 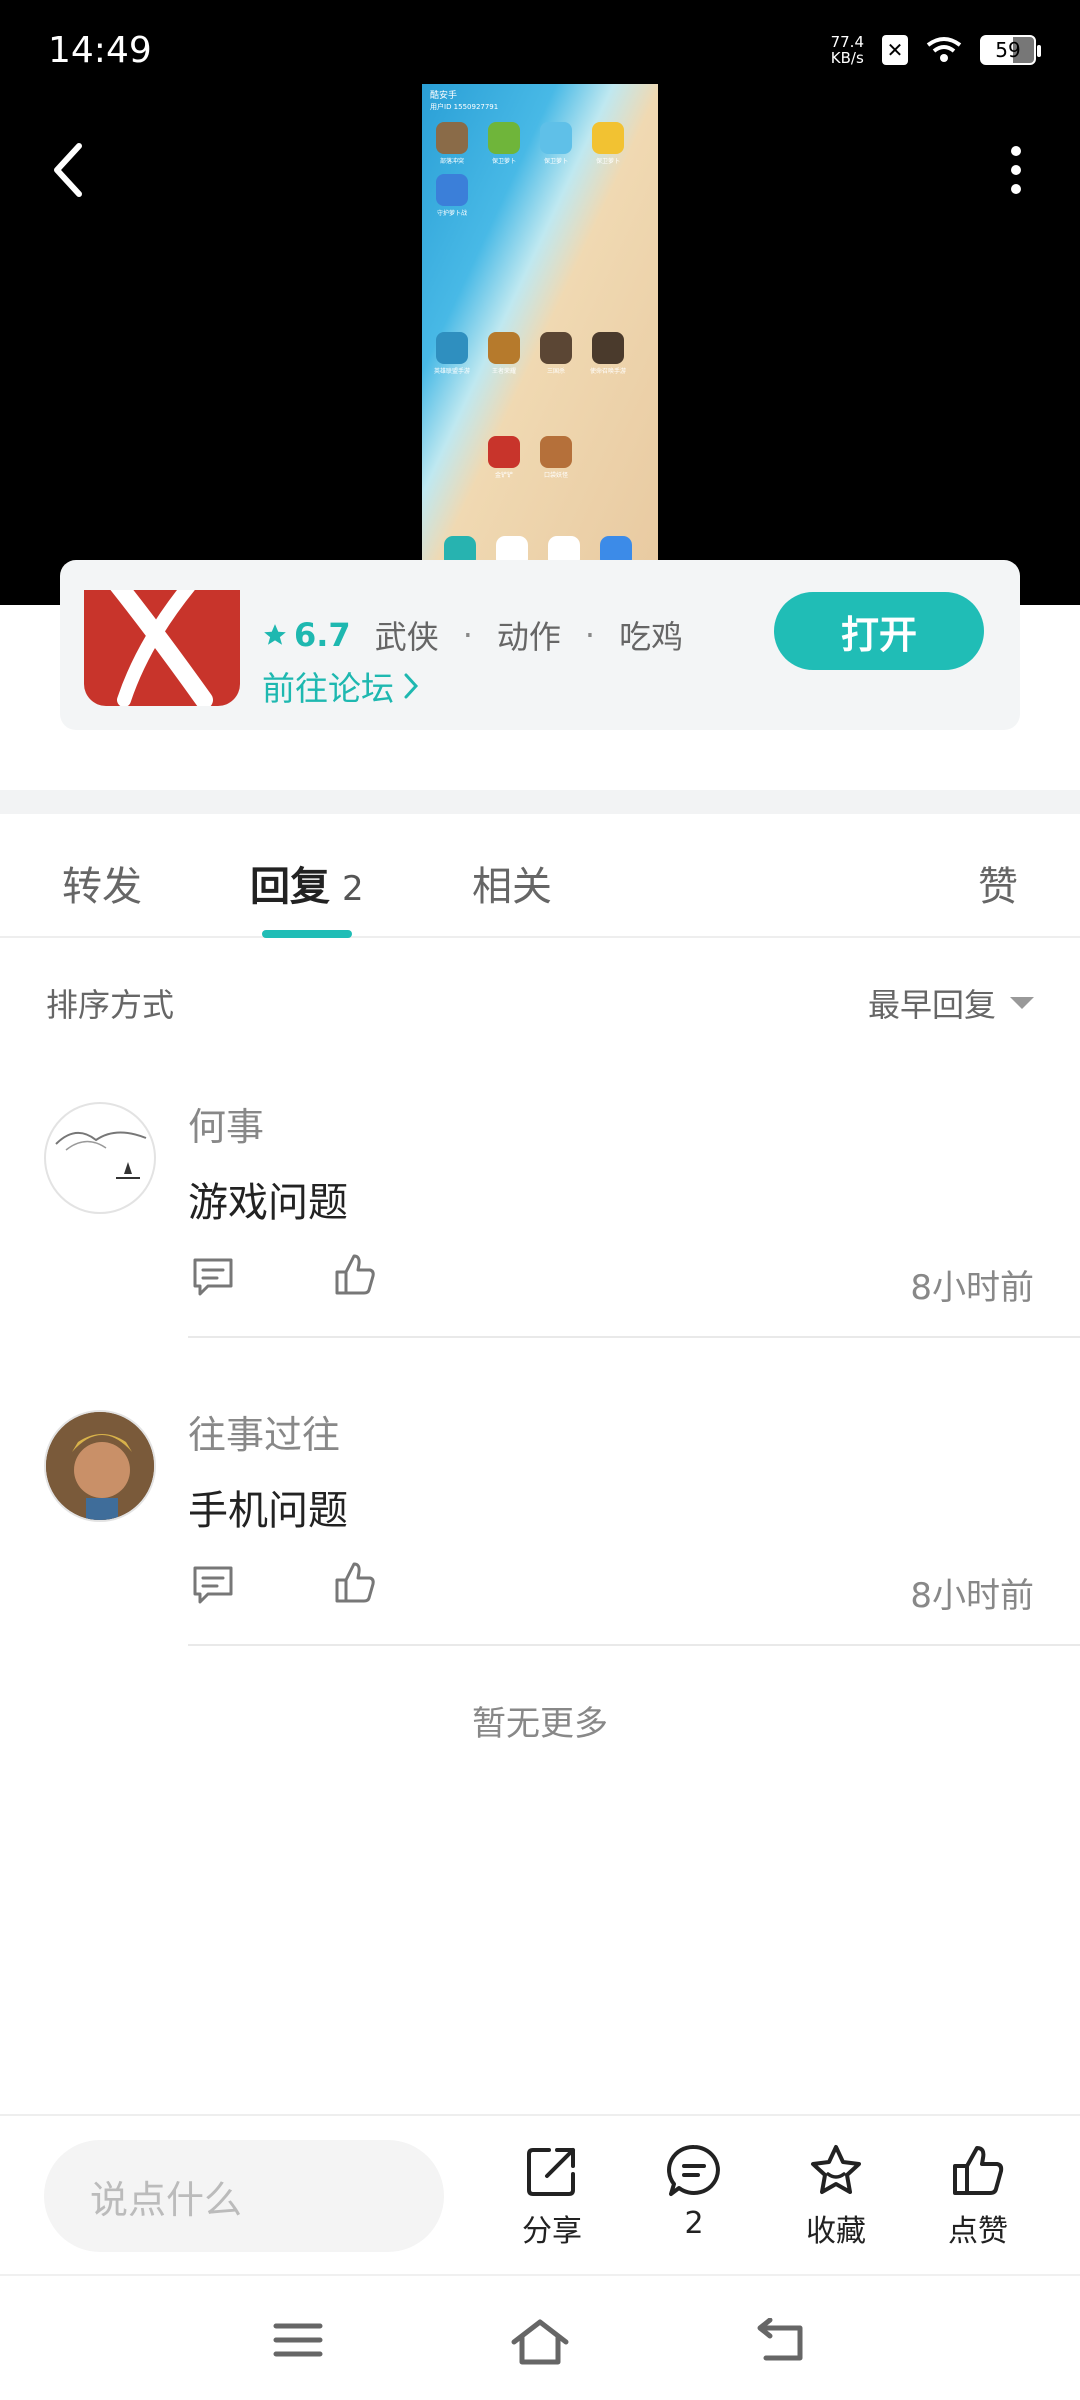 I want to click on avatar-character-image, so click(x=100, y=1466).